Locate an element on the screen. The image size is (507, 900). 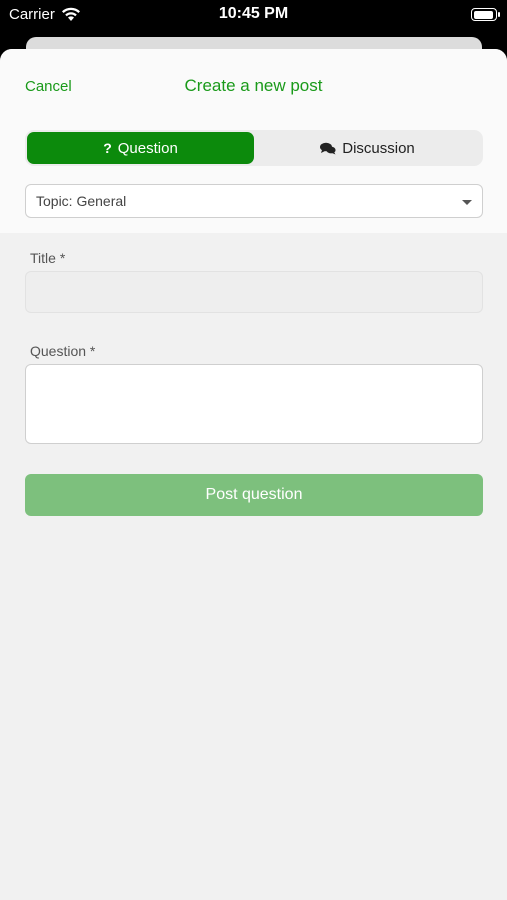
segment-question: ? Question is located at coordinates (140, 148).